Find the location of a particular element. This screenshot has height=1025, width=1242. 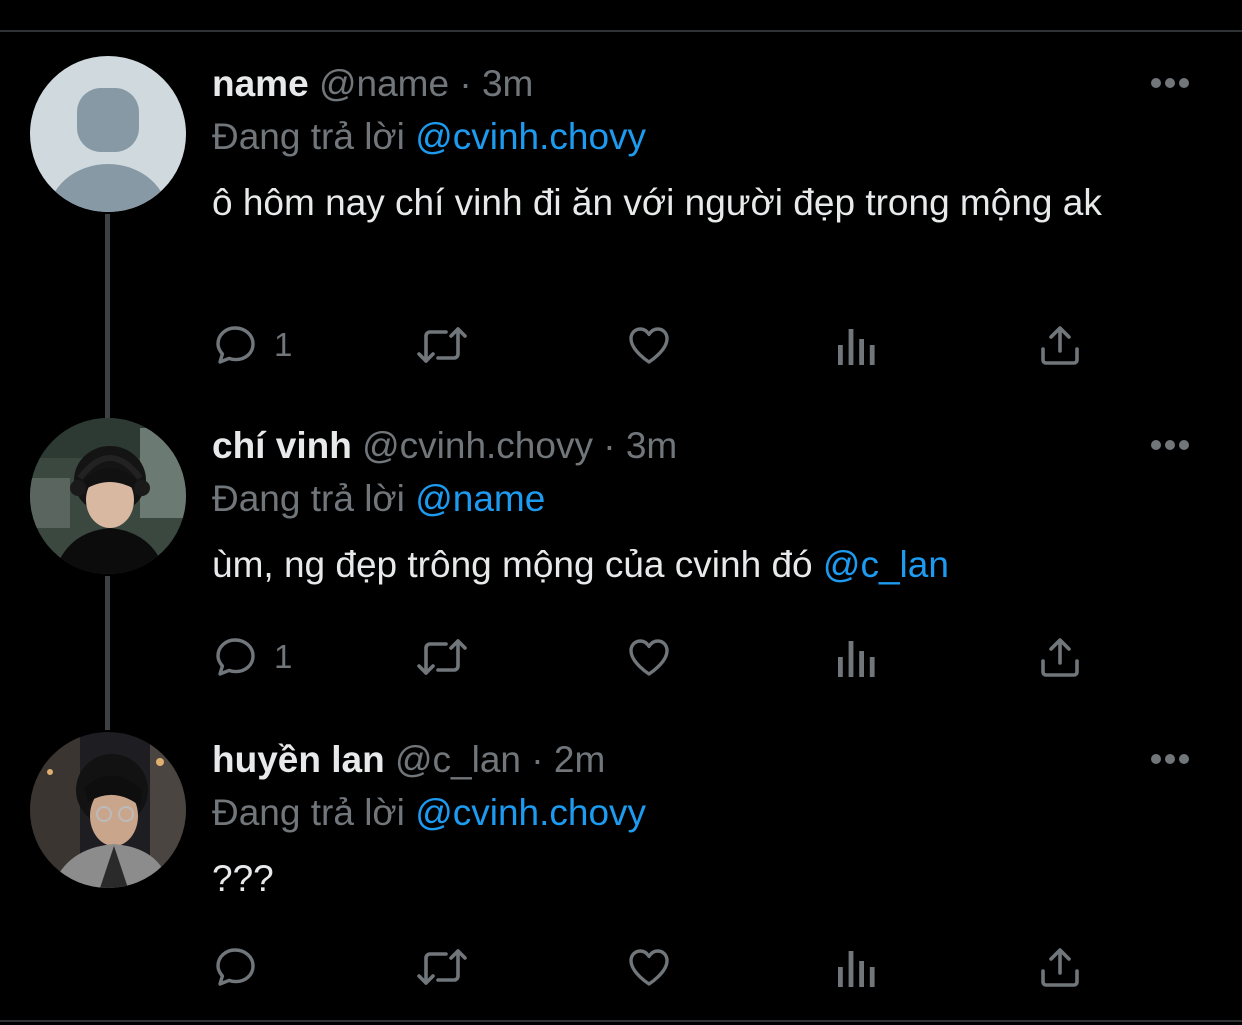

bottom-divider is located at coordinates (621, 1021).